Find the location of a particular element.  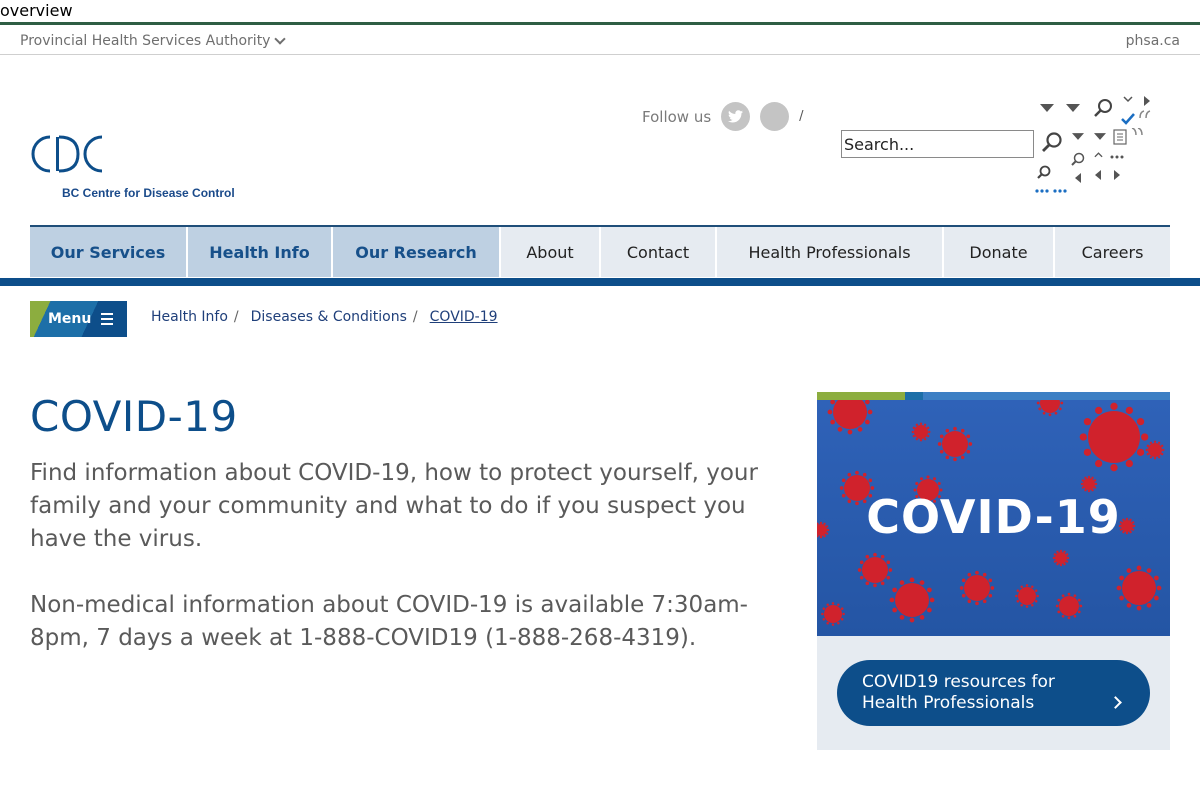

nav-careers: Careers is located at coordinates (1112, 252).